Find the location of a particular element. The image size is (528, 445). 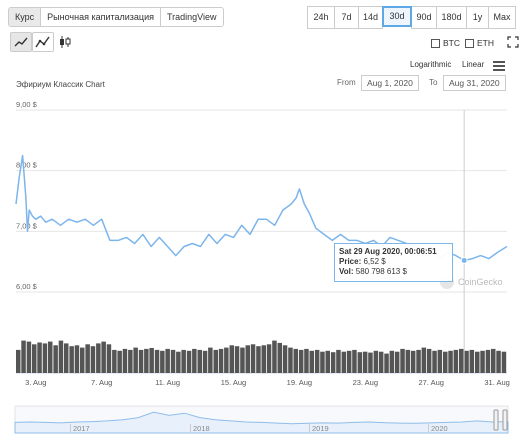

x-tick-label: 31. Aug is located at coordinates (496, 382).